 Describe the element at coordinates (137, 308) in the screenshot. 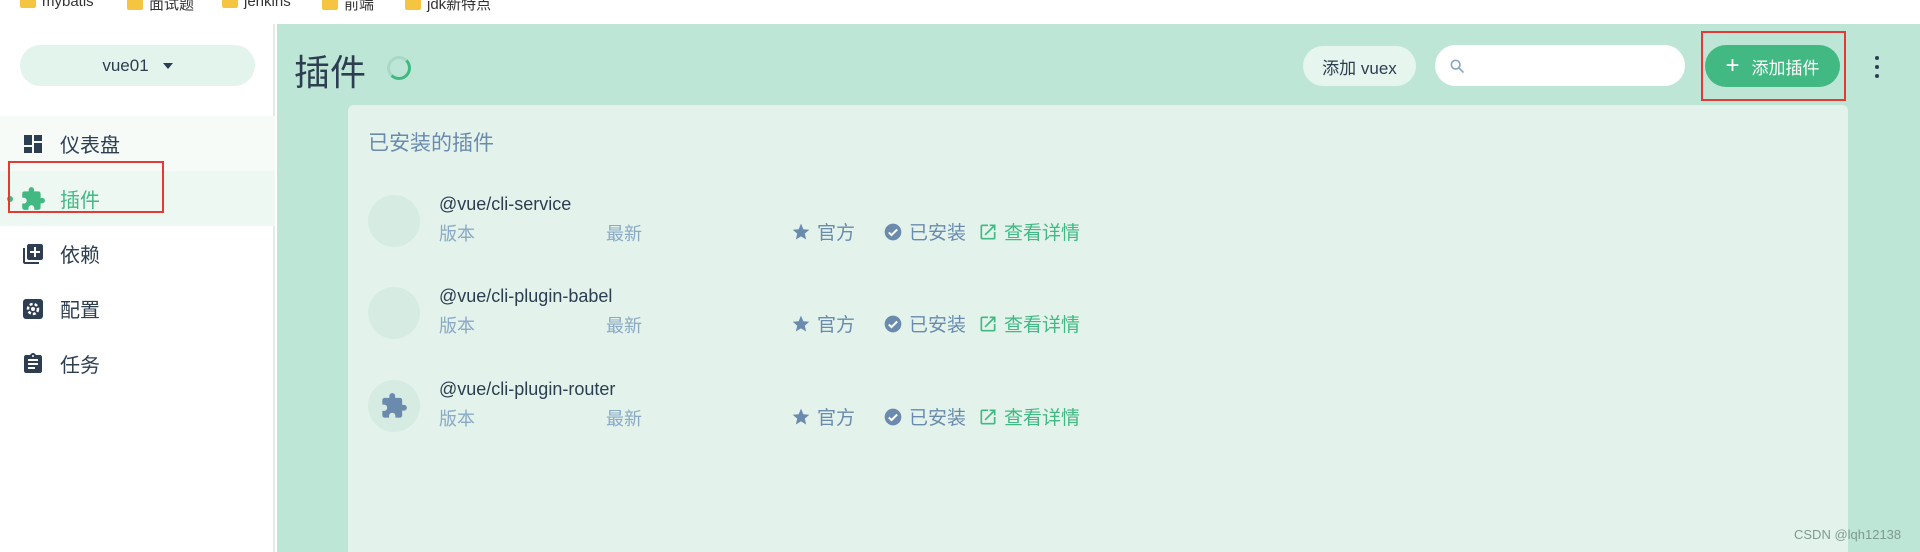

I see `sidebar-item-config: 配置` at that location.